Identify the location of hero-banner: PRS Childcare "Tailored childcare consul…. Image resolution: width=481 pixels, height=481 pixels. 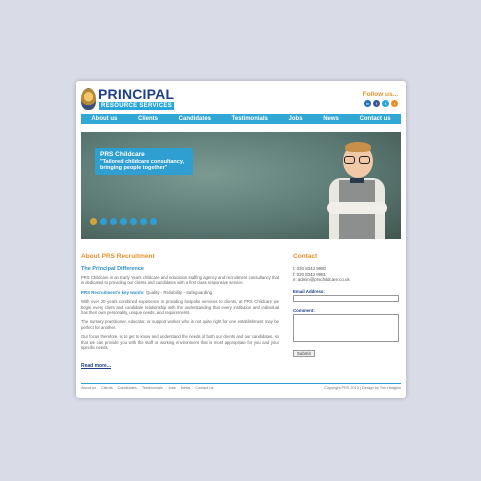
(241, 185).